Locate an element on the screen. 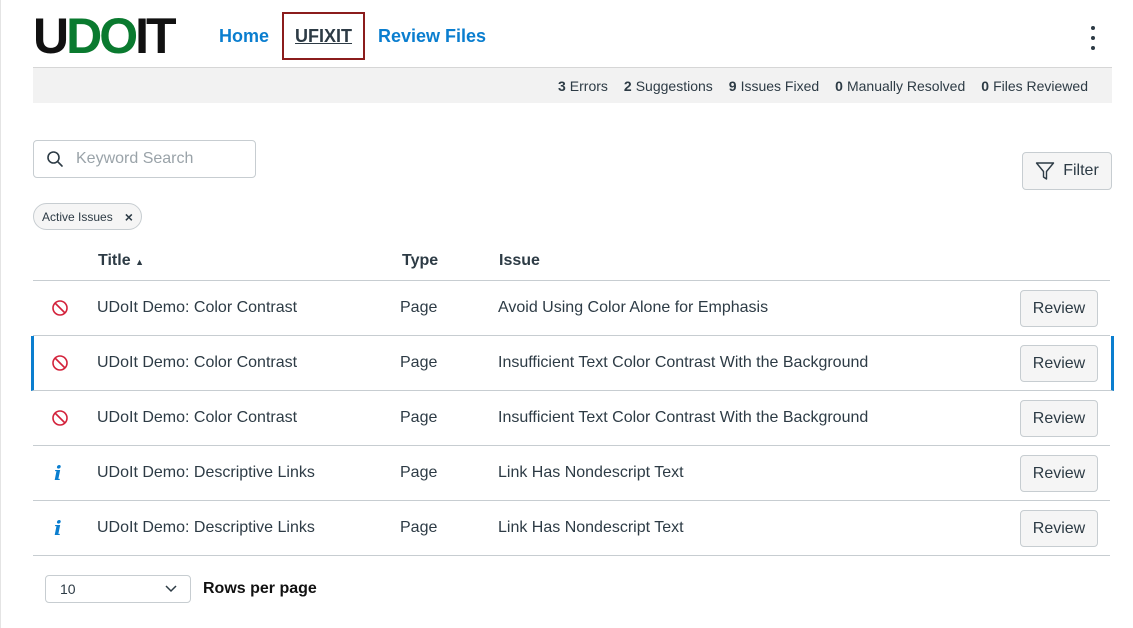  stat-label: Issues Fixed is located at coordinates (780, 85).